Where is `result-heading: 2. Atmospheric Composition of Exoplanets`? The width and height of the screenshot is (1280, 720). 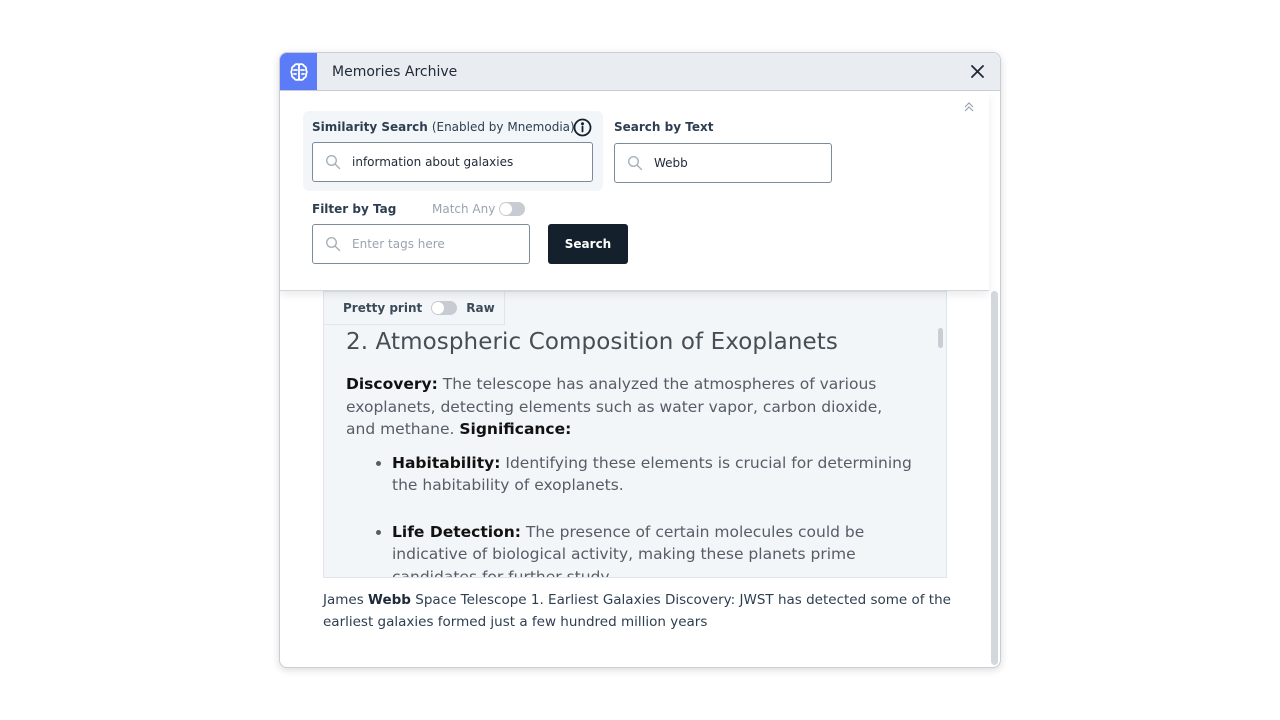 result-heading: 2. Atmospheric Composition of Exoplanets is located at coordinates (592, 342).